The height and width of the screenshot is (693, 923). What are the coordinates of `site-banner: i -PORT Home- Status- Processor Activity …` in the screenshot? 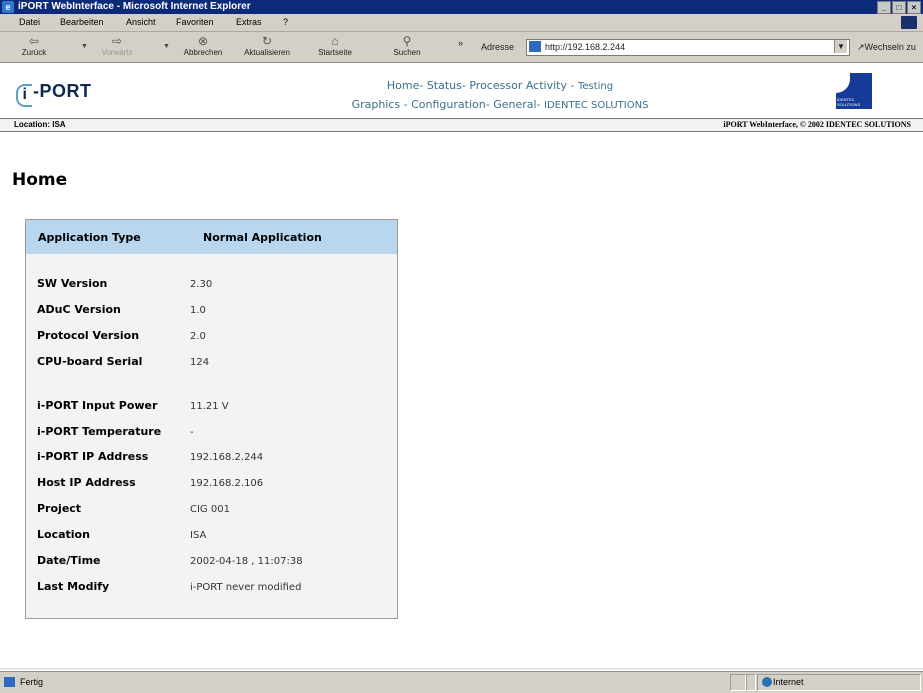 It's located at (461, 90).